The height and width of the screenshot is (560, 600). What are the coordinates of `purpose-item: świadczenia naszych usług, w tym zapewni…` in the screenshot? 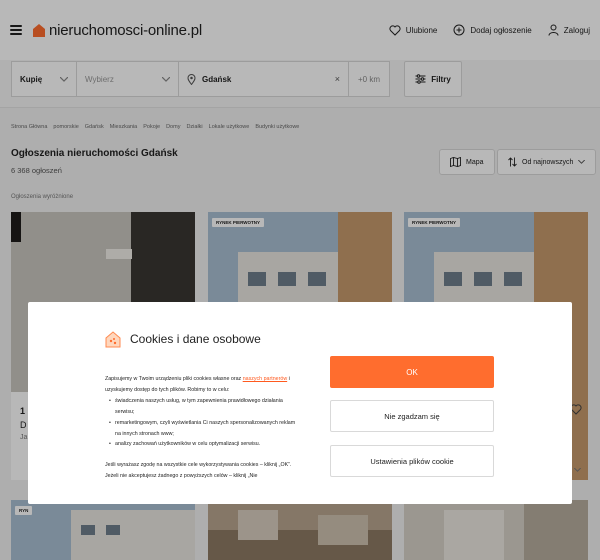 It's located at (204, 407).